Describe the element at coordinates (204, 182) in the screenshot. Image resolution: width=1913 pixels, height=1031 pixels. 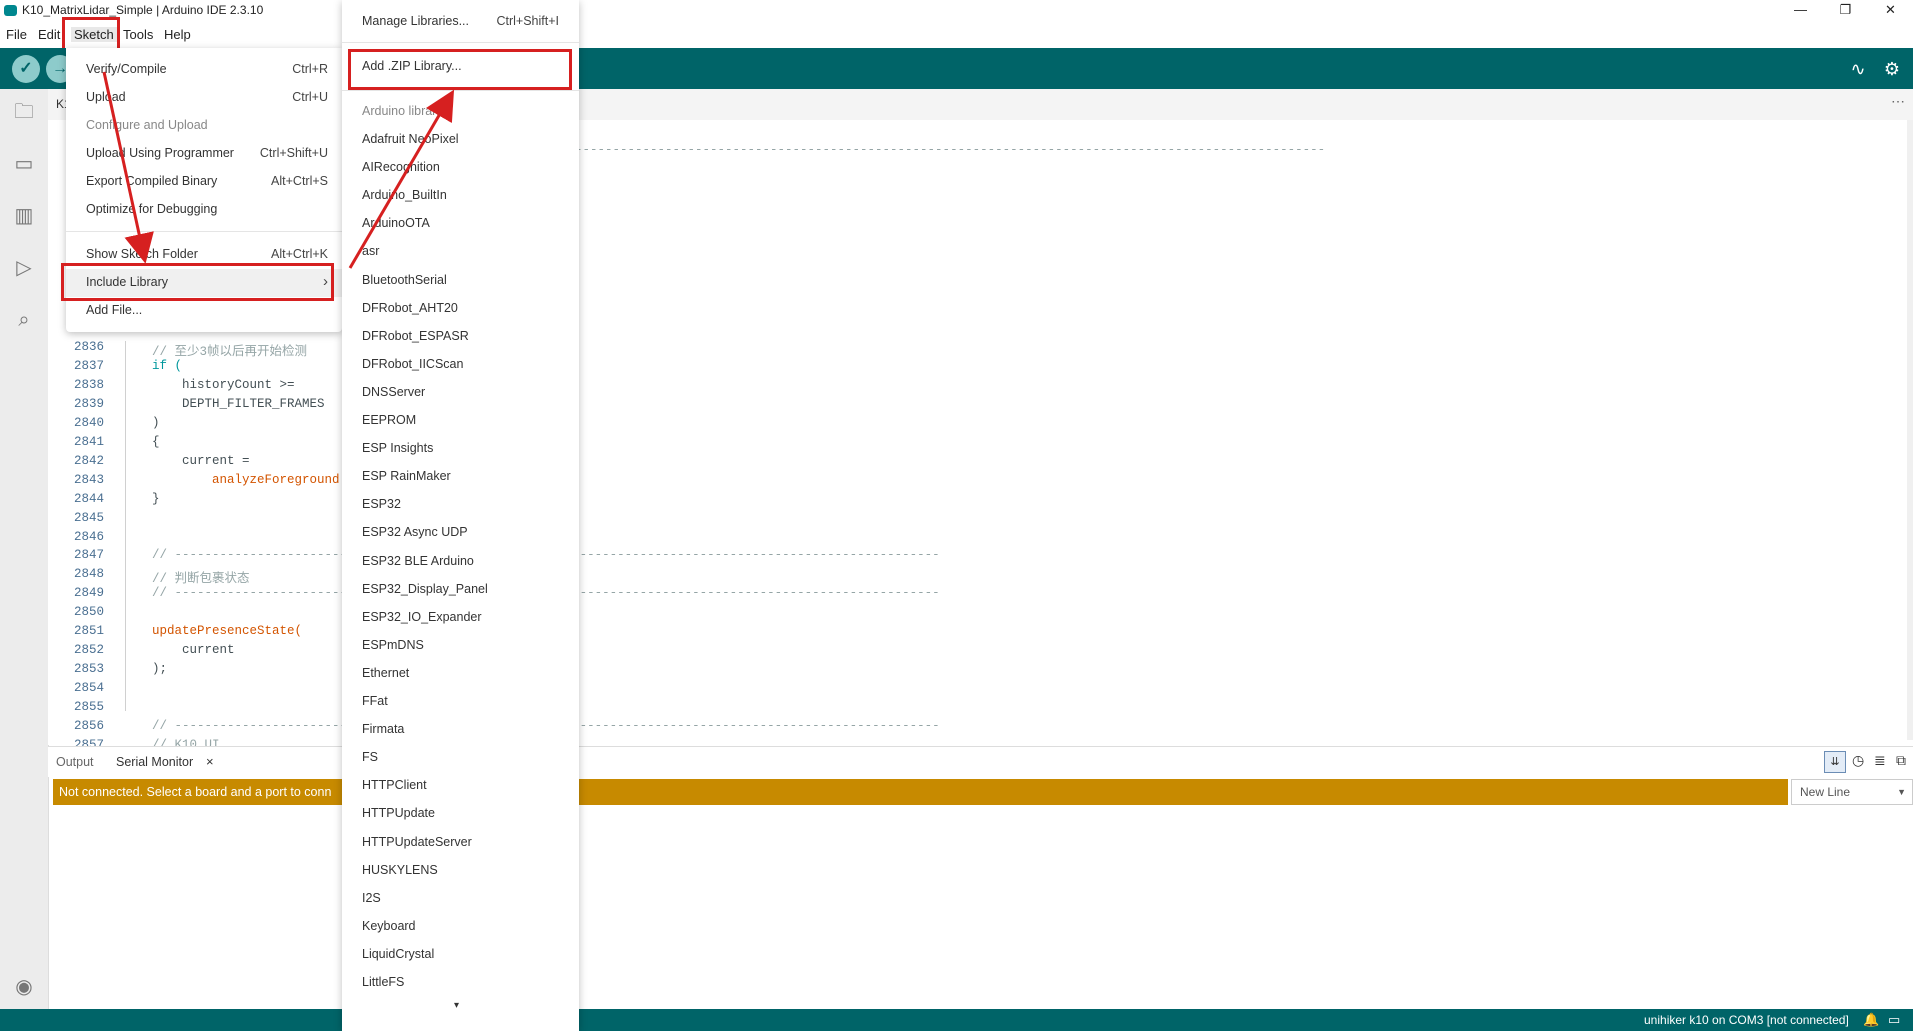
I see `menu-item-export-binary: Export Compiled Binary Alt+Ctrl+S` at that location.